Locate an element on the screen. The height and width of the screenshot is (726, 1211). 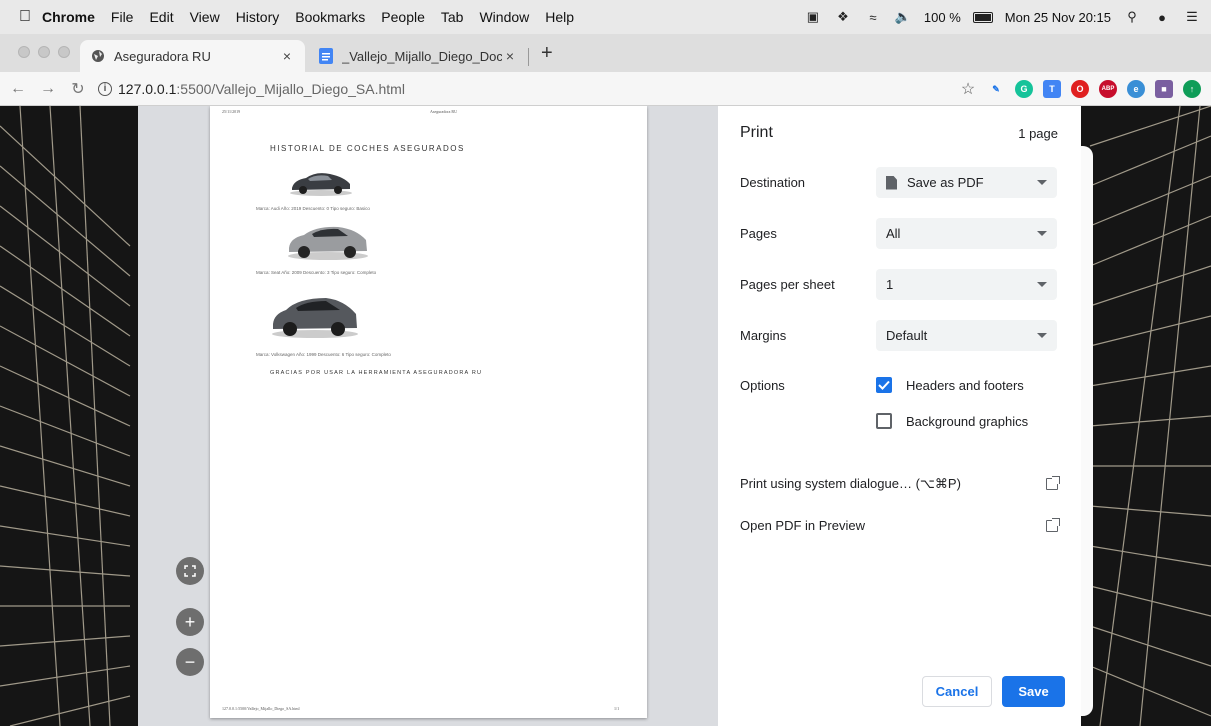
fit-to-page-button is located at coordinates (190, 571).